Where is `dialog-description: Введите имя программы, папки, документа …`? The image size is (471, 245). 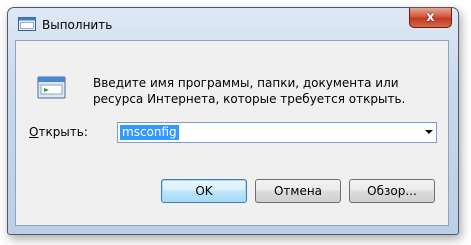
dialog-description: Введите имя программы, папки, документа … is located at coordinates (249, 91).